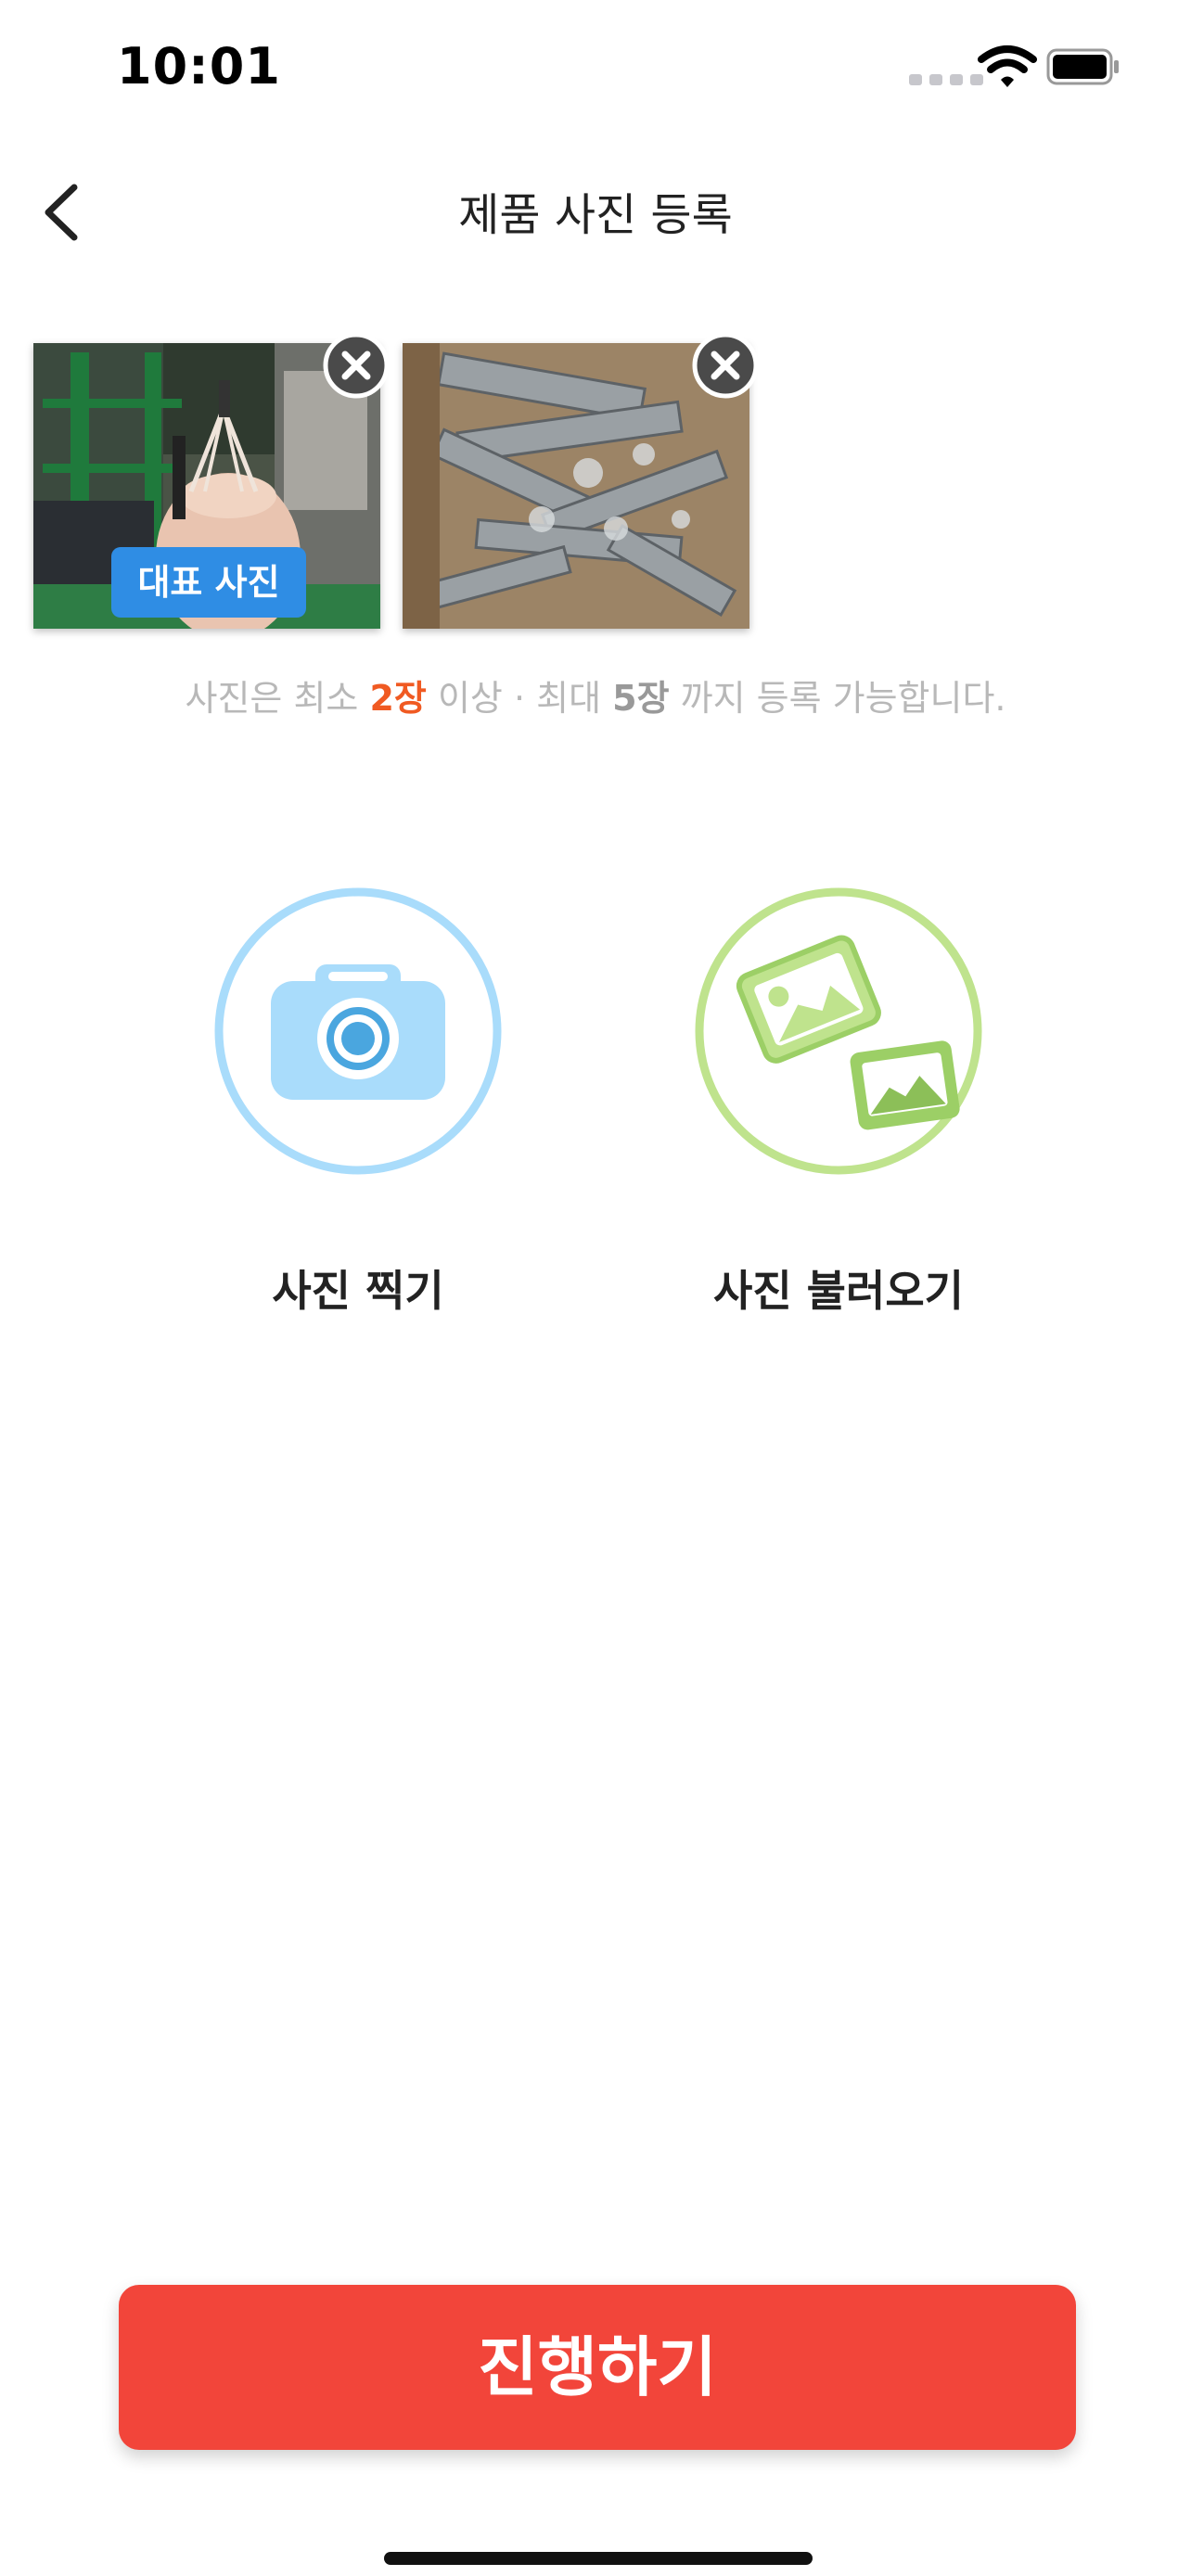  I want to click on gallery-icon, so click(838, 1031).